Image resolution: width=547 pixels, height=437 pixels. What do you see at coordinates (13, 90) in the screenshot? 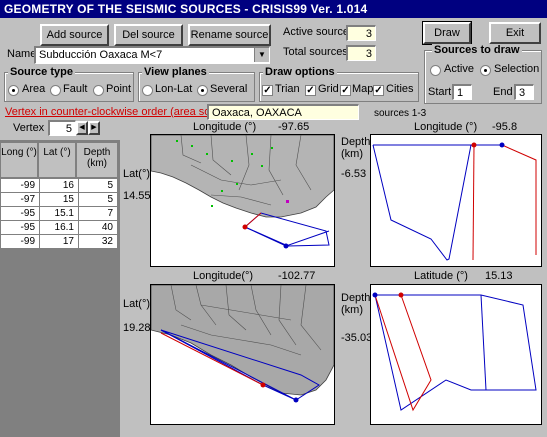
I see `radio-area` at bounding box center [13, 90].